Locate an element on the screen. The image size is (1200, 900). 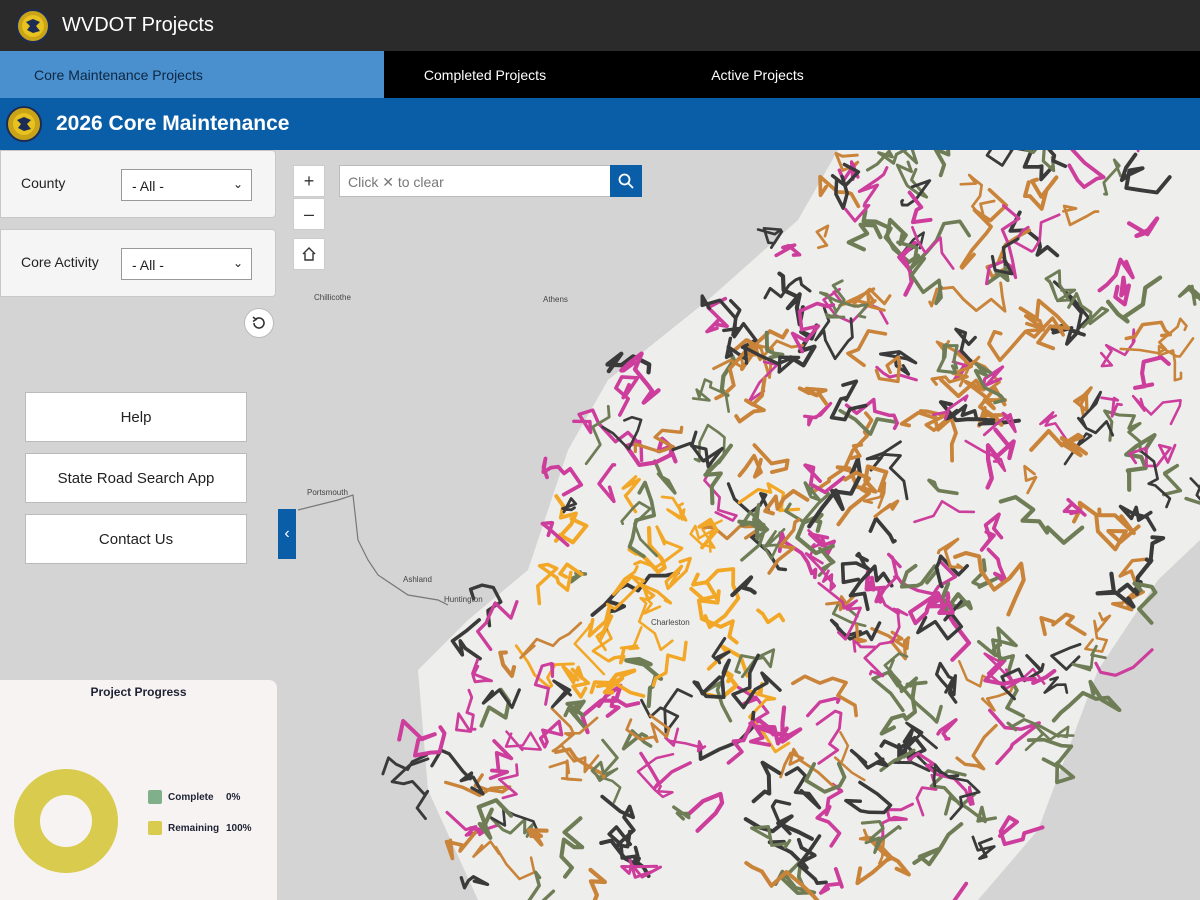
progress-donut-chart is located at coordinates (66, 821).